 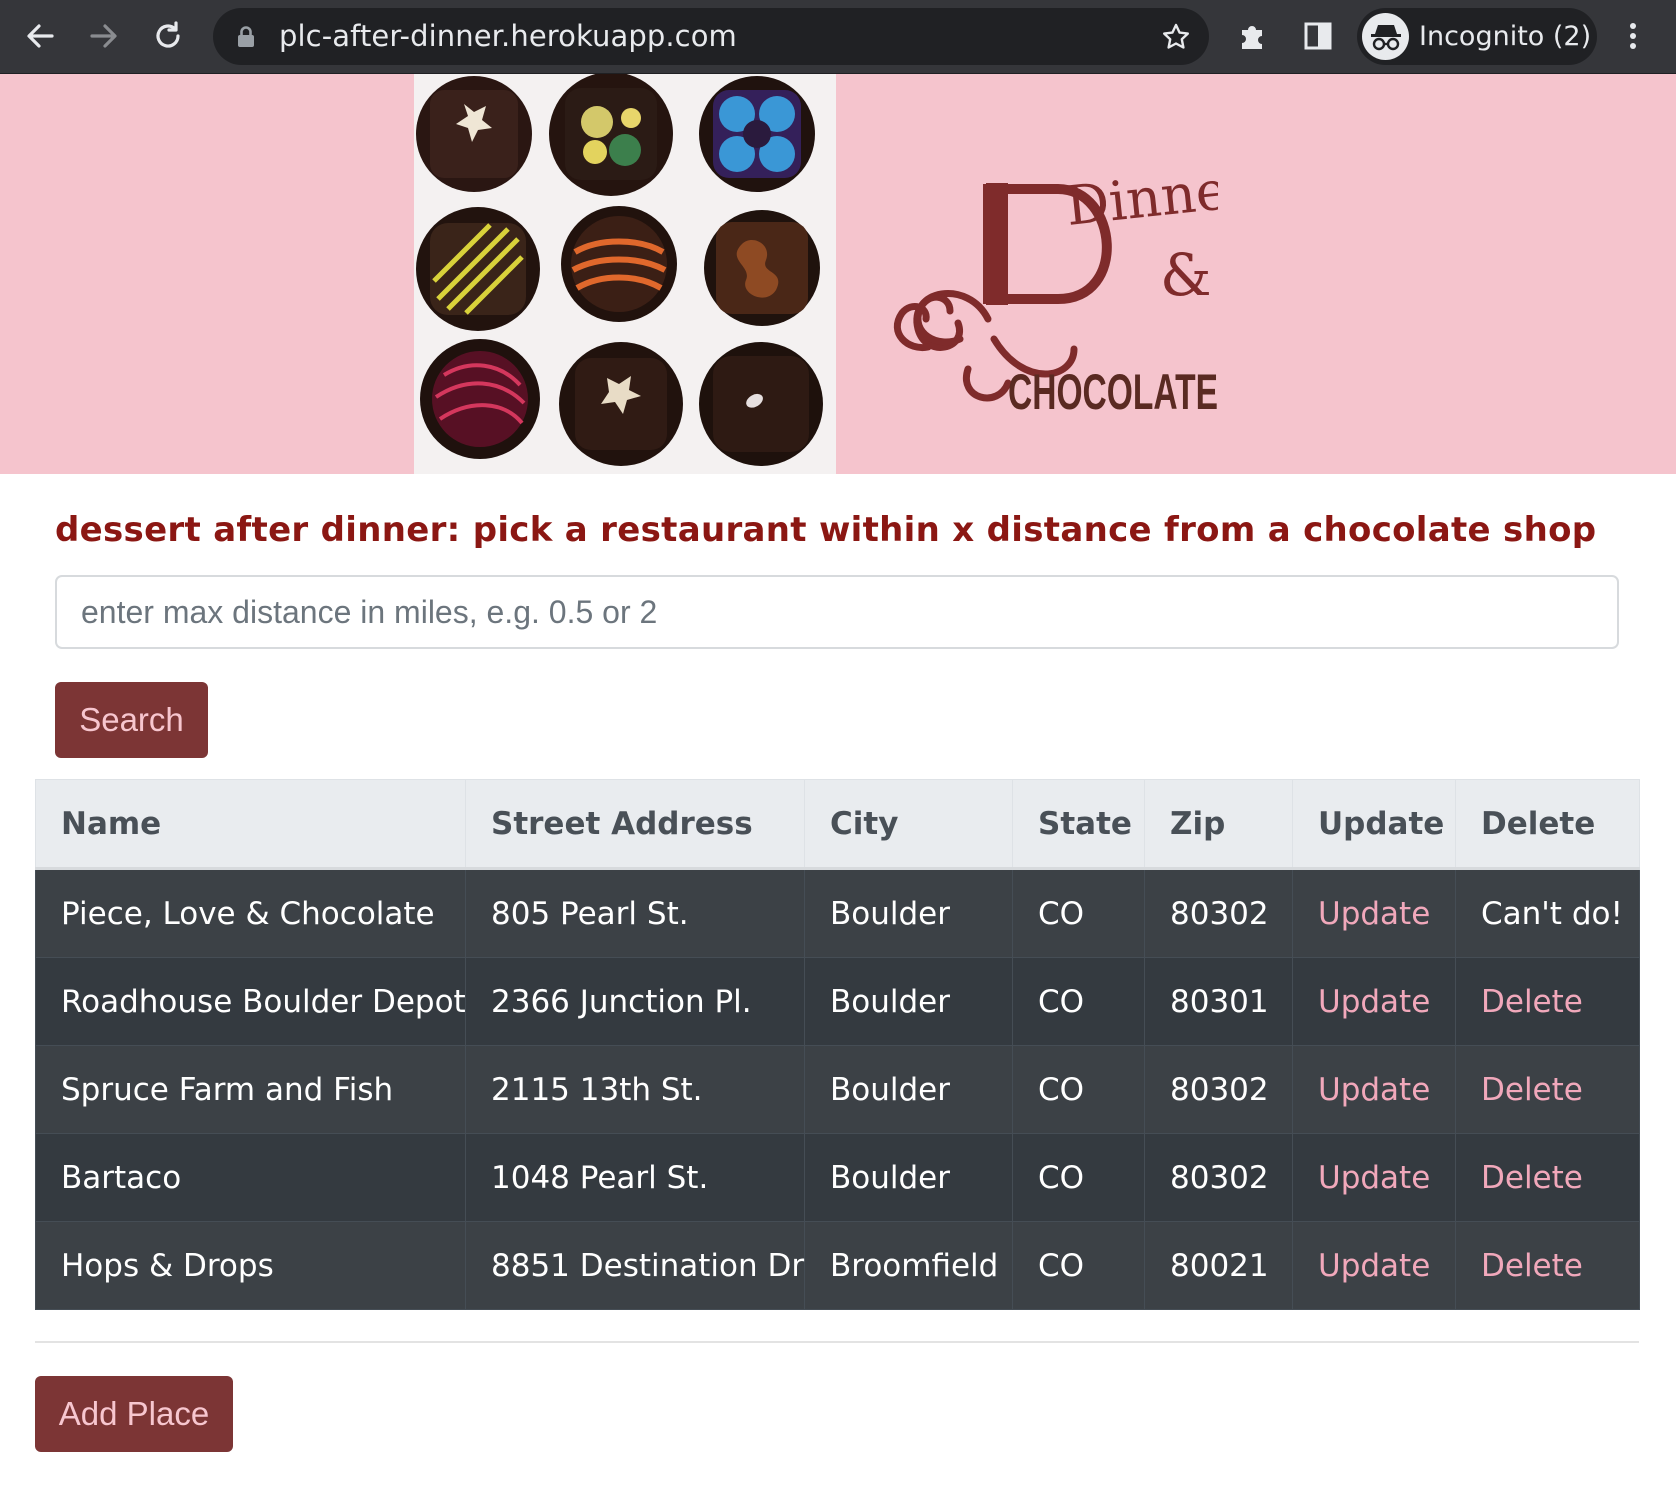 I want to click on cell-address: 2115 13th St., so click(x=635, y=1089).